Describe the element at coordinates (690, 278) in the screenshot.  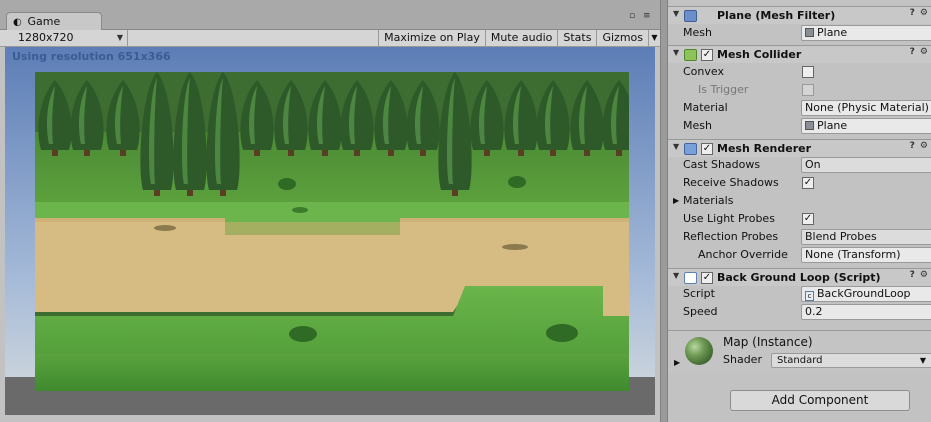
I see `script-icon` at that location.